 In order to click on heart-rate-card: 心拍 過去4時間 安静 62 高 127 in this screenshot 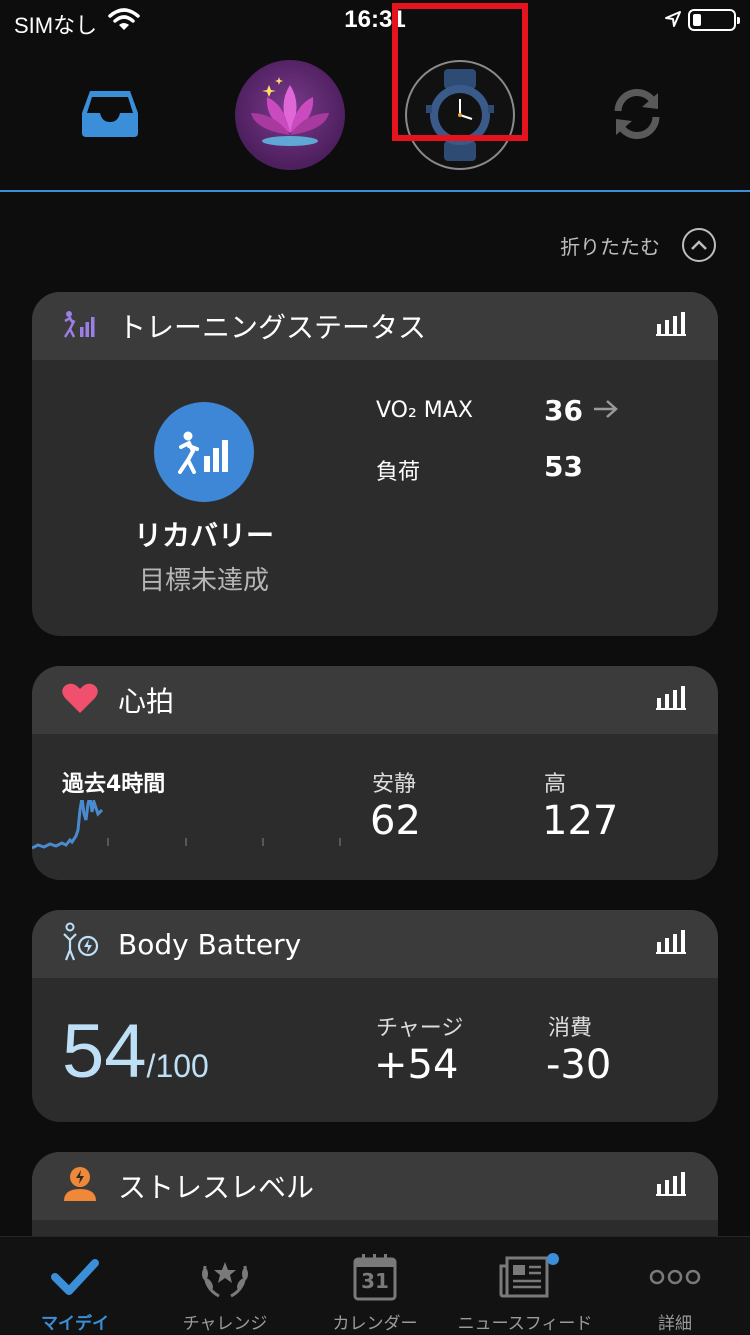, I will do `click(375, 773)`.